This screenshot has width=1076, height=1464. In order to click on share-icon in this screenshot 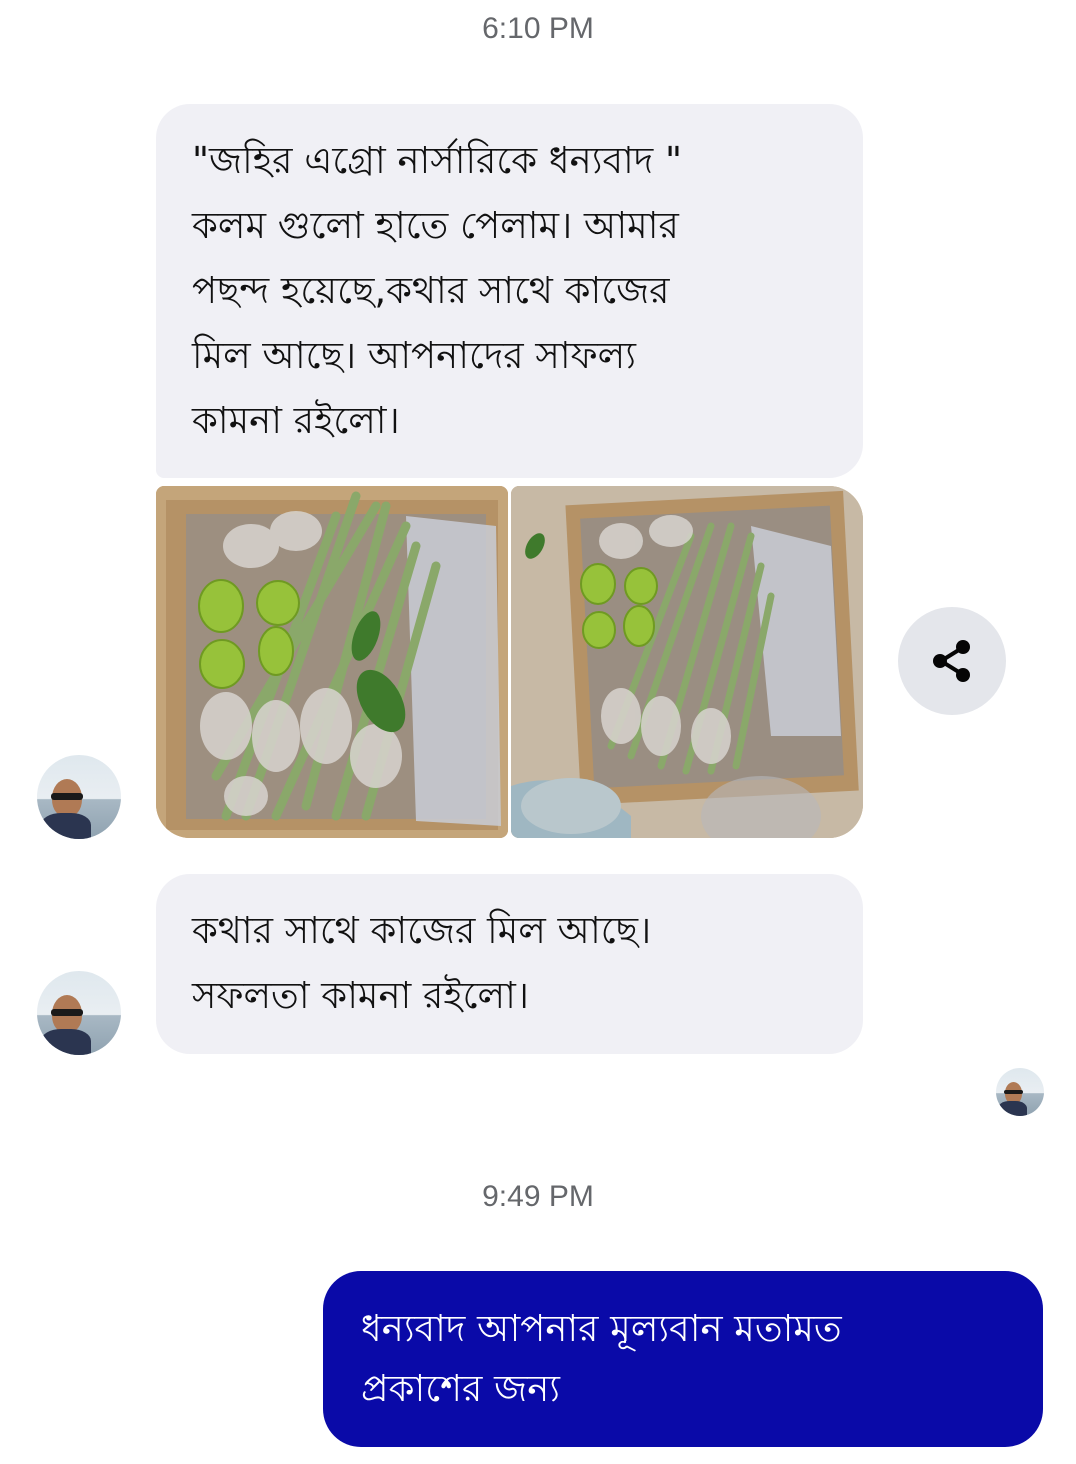, I will do `click(951, 661)`.